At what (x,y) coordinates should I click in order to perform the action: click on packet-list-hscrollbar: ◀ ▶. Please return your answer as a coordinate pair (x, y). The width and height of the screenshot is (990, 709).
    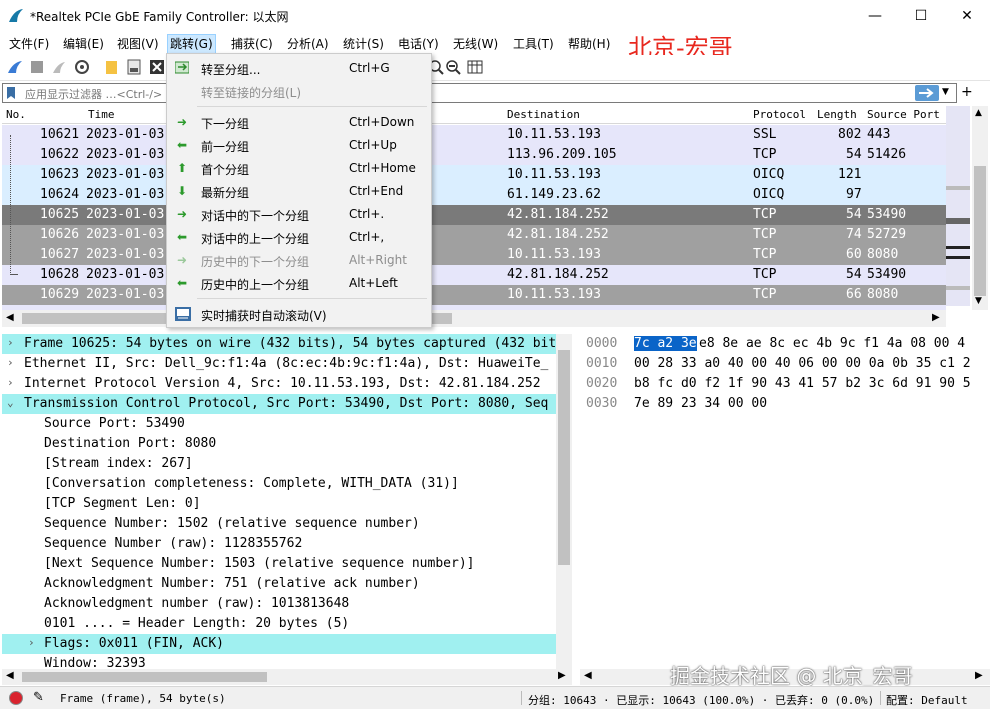
    Looking at the image, I should click on (474, 318).